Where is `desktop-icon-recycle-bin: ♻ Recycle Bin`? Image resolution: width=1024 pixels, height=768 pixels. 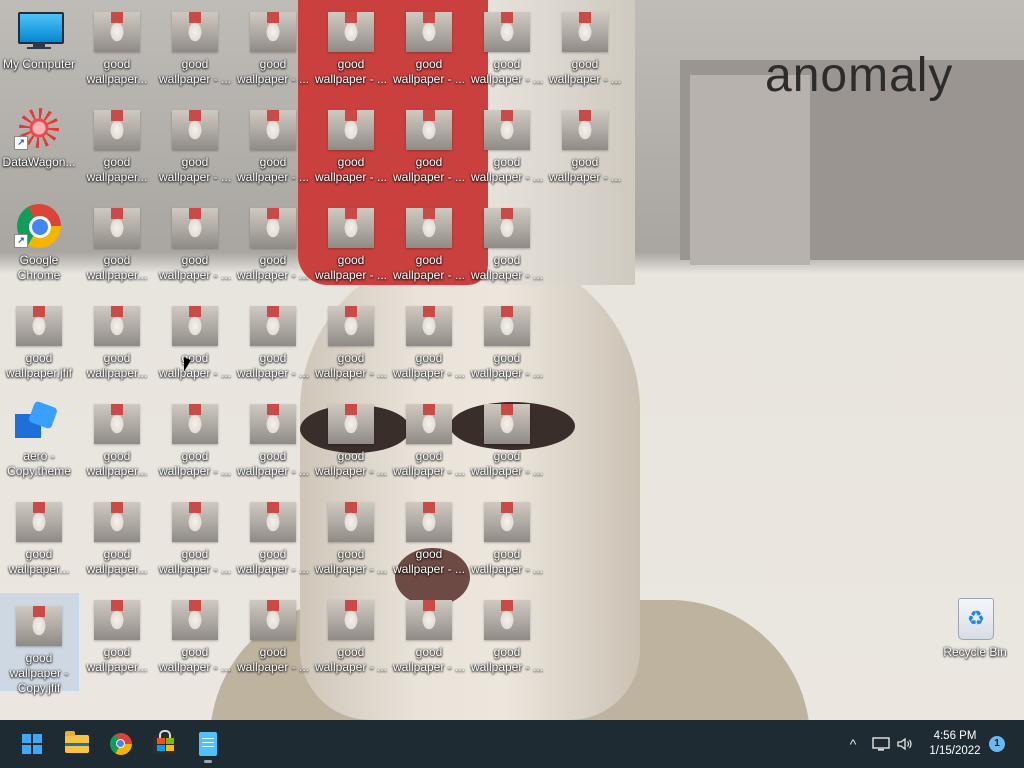
desktop-icon-recycle-bin: ♻ Recycle Bin is located at coordinates (975, 636).